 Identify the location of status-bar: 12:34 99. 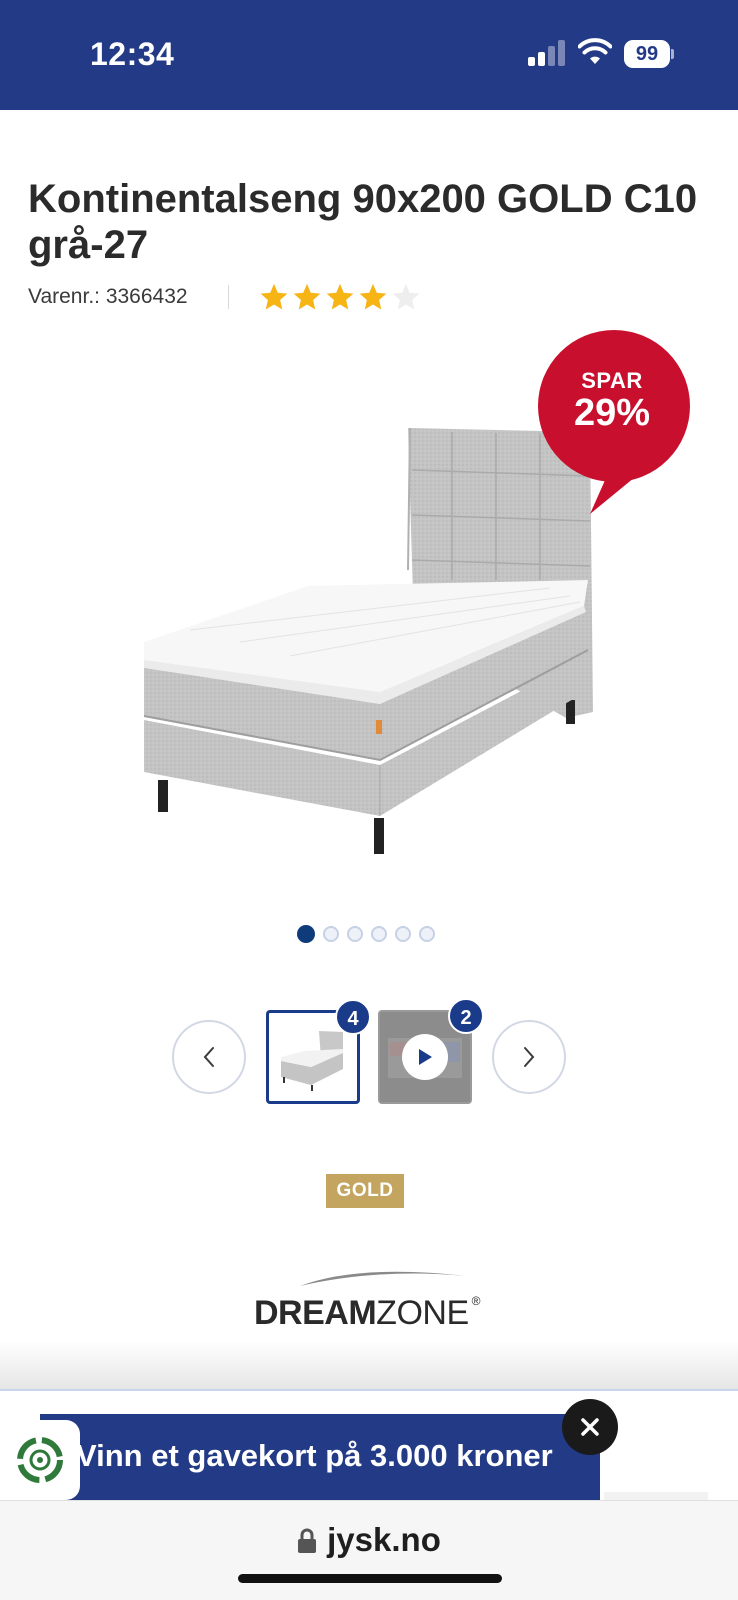
(369, 55).